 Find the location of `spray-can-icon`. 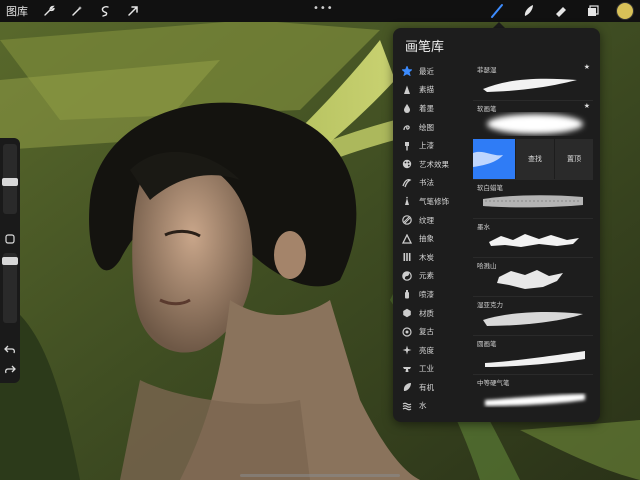

spray-can-icon is located at coordinates (407, 294).